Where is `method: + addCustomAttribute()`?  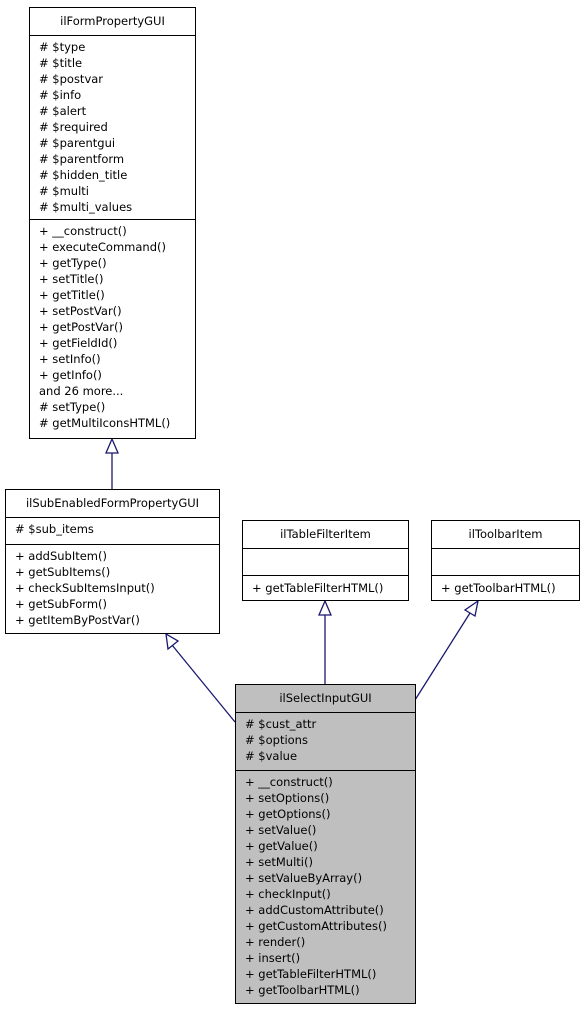 method: + addCustomAttribute() is located at coordinates (314, 910).